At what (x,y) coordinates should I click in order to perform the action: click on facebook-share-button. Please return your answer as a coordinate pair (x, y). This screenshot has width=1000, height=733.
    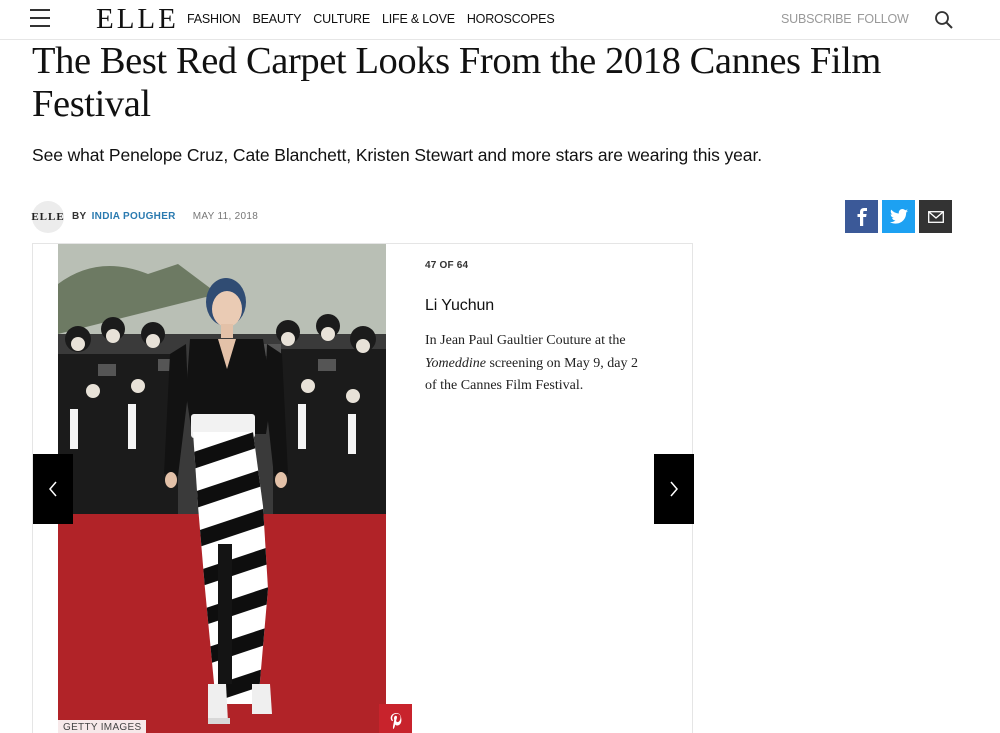
    Looking at the image, I should click on (861, 216).